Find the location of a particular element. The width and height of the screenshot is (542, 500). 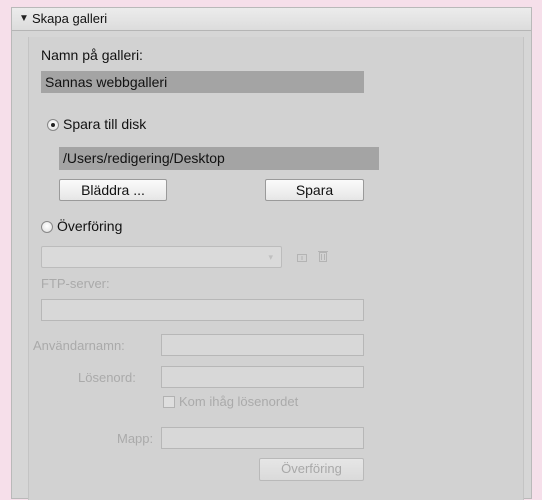

select-arrow-icon: ▾ is located at coordinates (270, 257).